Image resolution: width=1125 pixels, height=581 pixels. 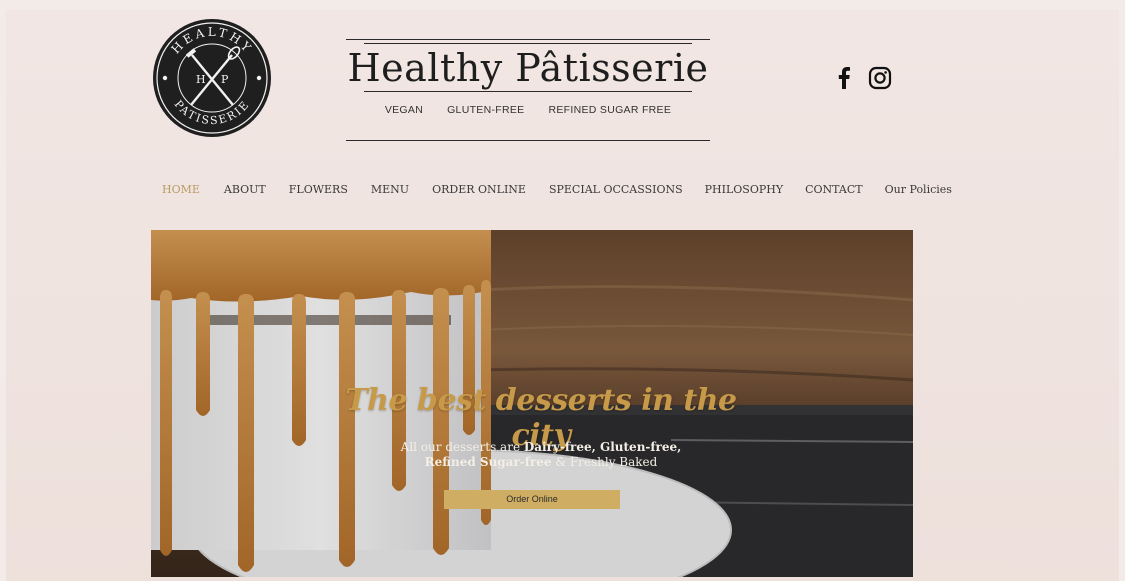 I want to click on instagram-icon, so click(x=880, y=80).